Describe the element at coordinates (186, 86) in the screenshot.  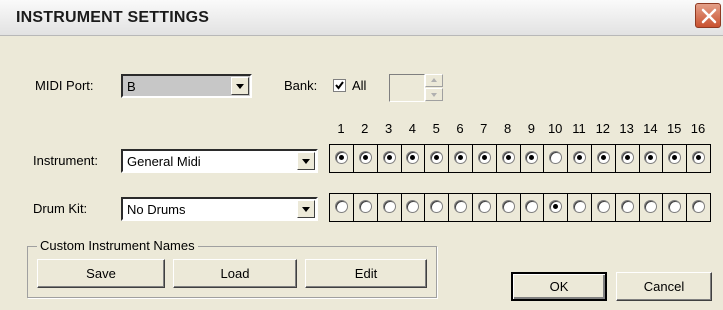
I see `midi-port-select: B` at that location.